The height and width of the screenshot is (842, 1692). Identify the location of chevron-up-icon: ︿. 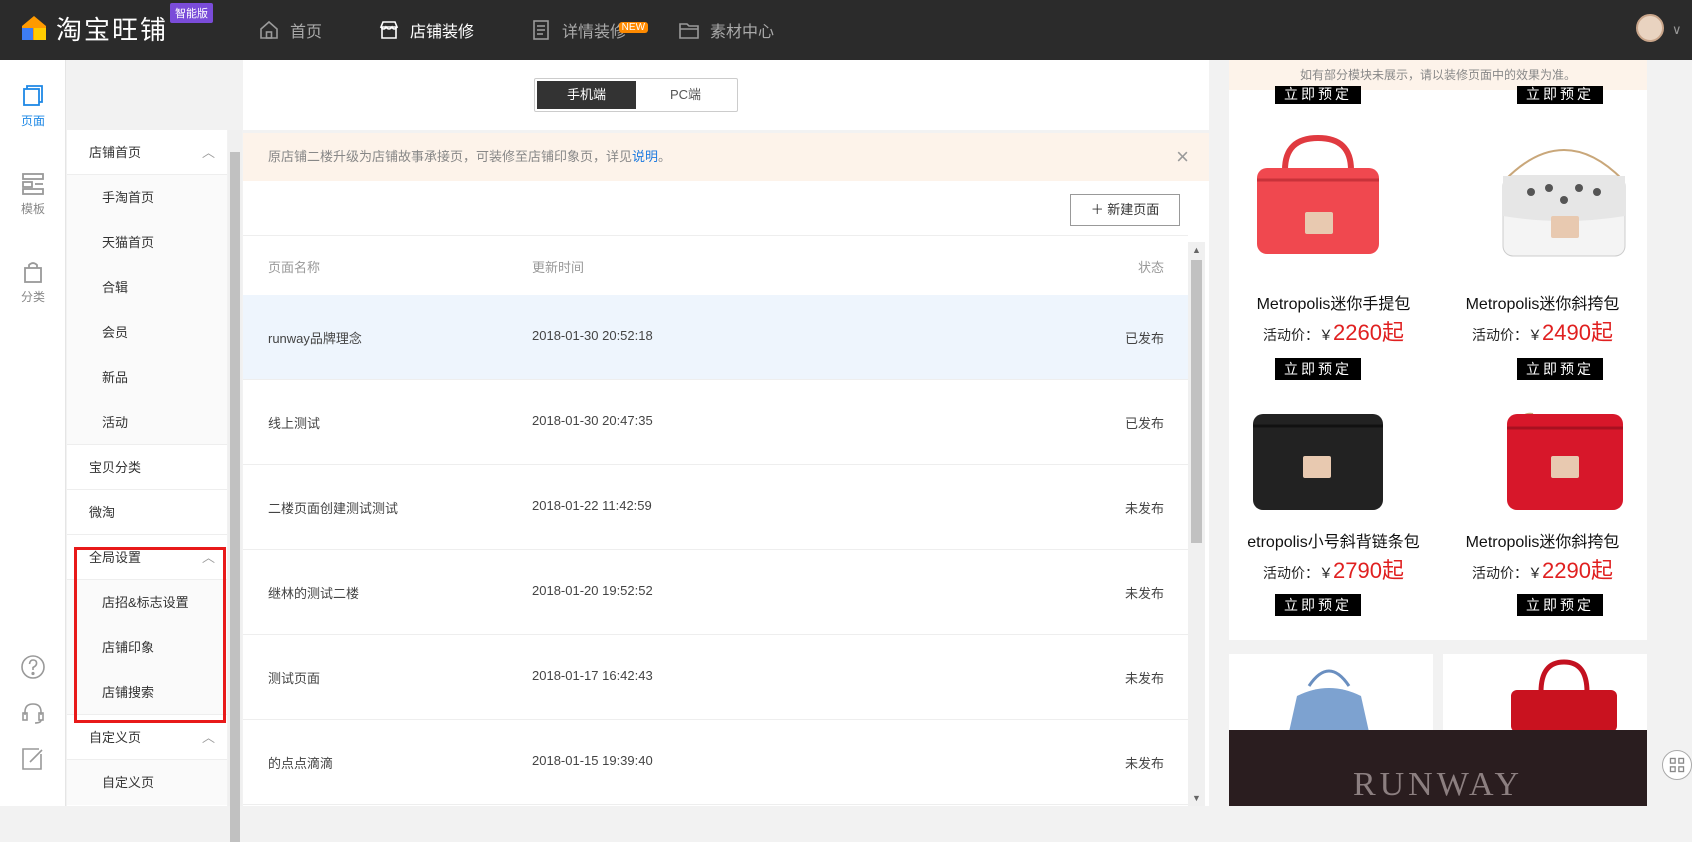
(208, 152).